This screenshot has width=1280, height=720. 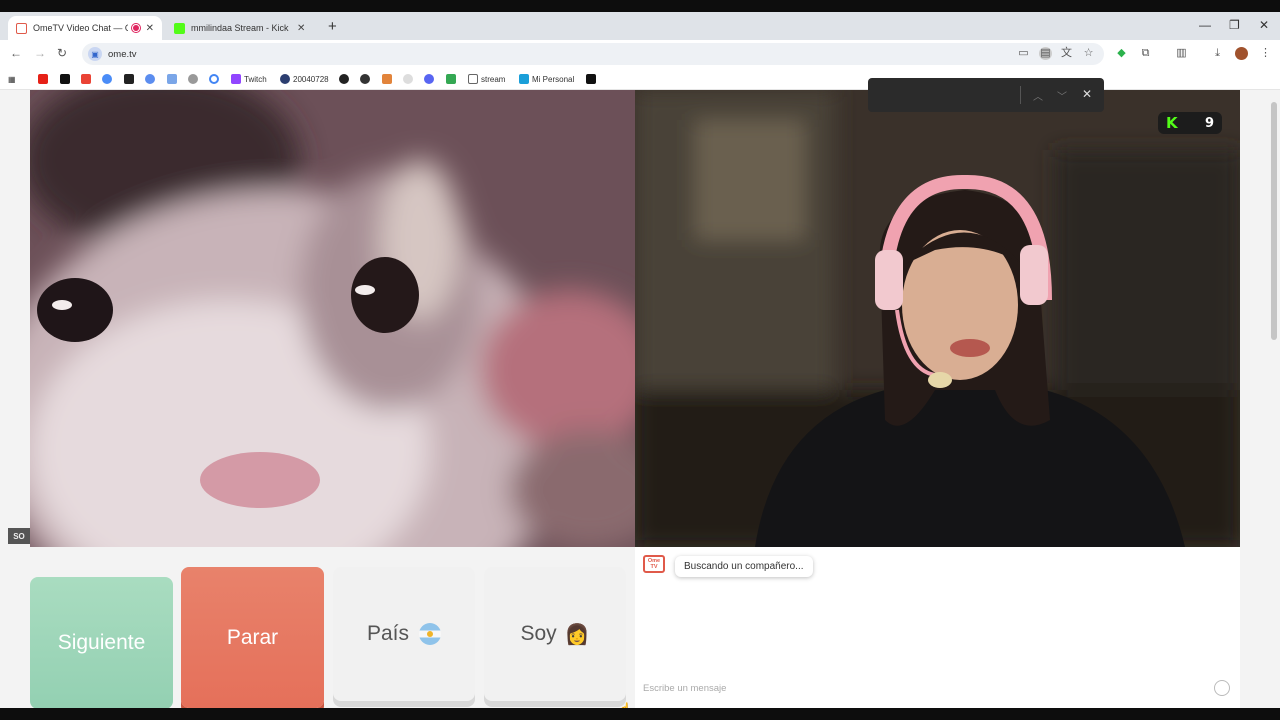 What do you see at coordinates (1045, 53) in the screenshot?
I see `reader-icon: ▤` at bounding box center [1045, 53].